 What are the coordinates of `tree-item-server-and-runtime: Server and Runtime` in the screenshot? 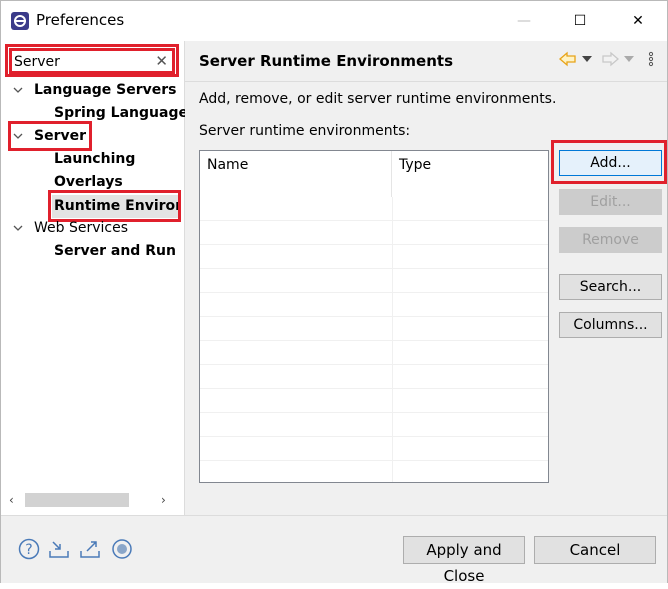 It's located at (115, 251).